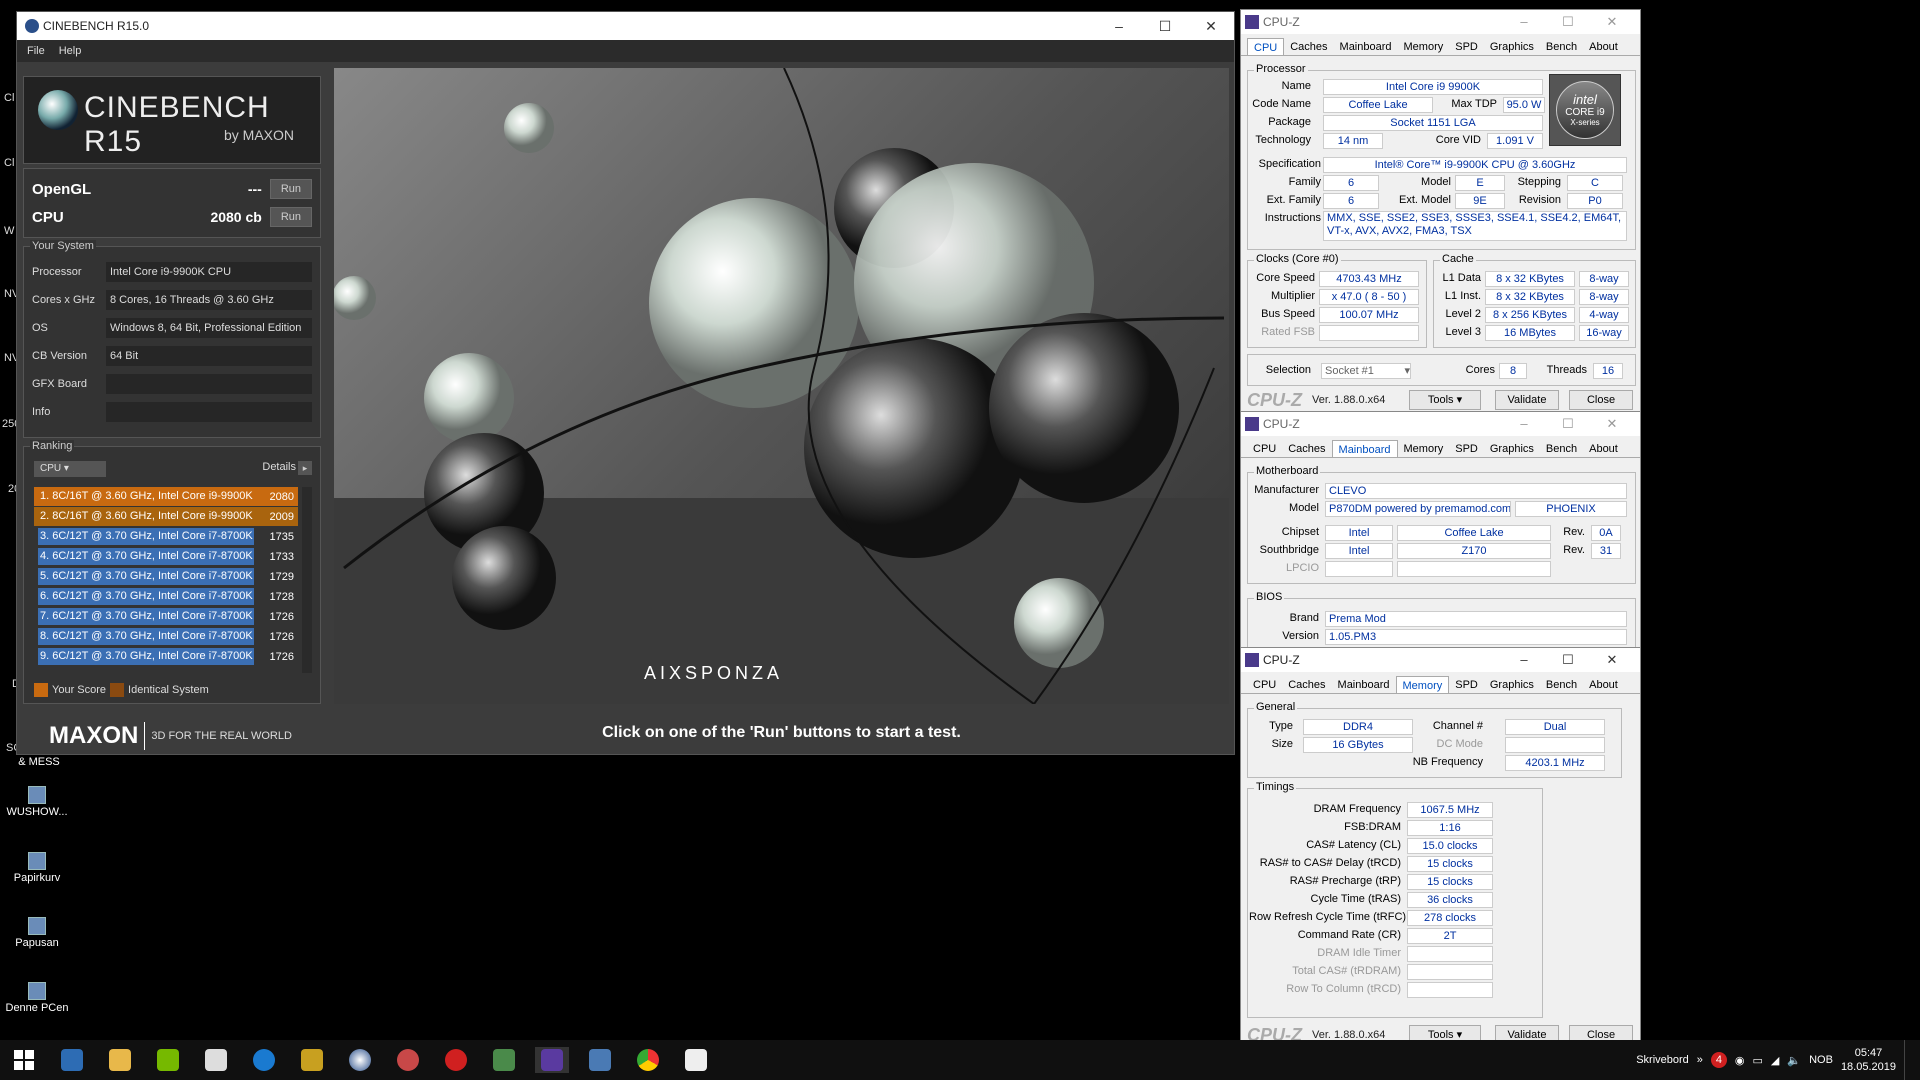  Describe the element at coordinates (307, 580) in the screenshot. I see `ranking-scrollbar` at that location.